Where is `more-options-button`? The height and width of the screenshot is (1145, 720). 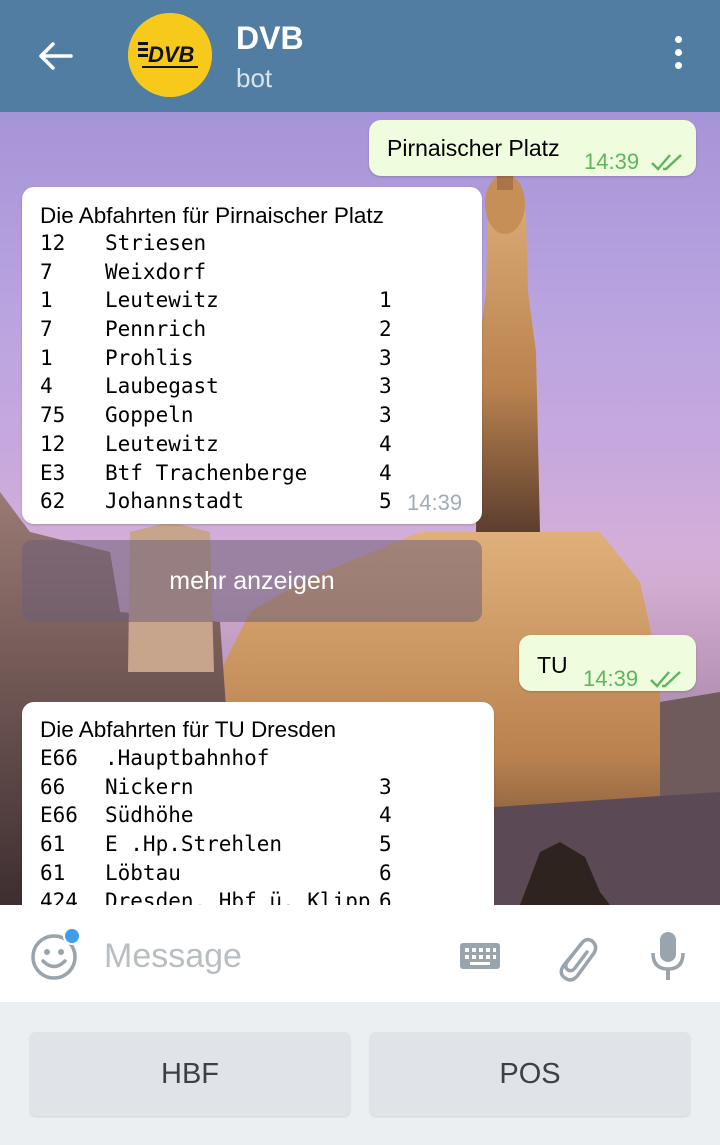
more-options-button is located at coordinates (678, 56).